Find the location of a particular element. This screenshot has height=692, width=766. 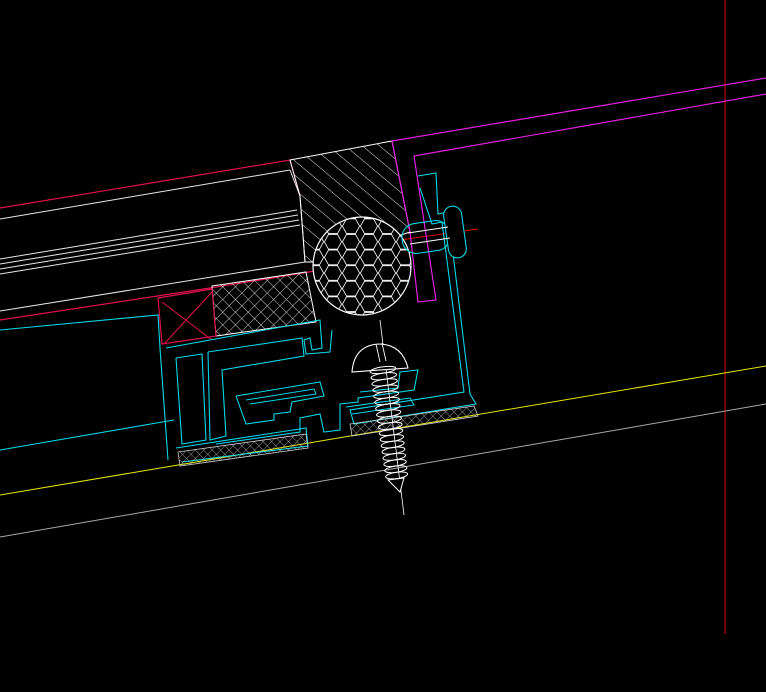

glass-outline-top is located at coordinates (150, 184).